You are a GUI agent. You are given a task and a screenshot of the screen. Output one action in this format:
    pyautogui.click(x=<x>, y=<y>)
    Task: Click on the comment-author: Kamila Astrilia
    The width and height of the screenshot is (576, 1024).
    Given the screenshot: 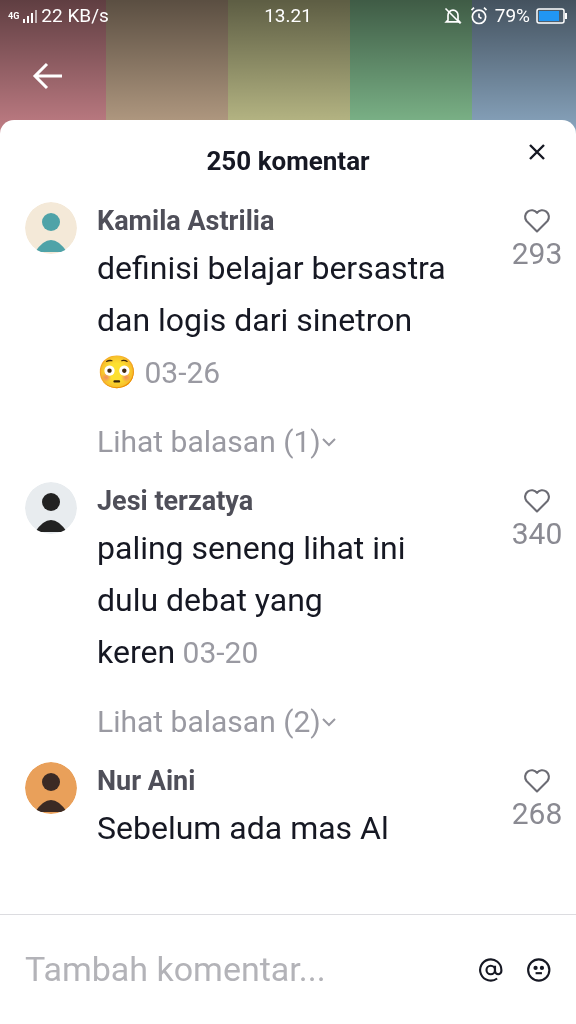 What is the action you would take?
    pyautogui.click(x=285, y=221)
    